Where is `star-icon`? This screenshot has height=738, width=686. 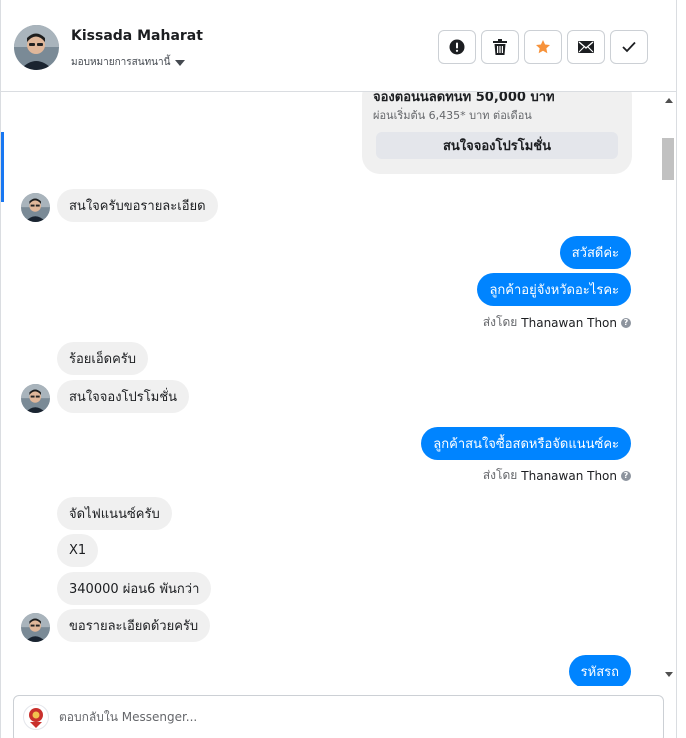
star-icon is located at coordinates (543, 47).